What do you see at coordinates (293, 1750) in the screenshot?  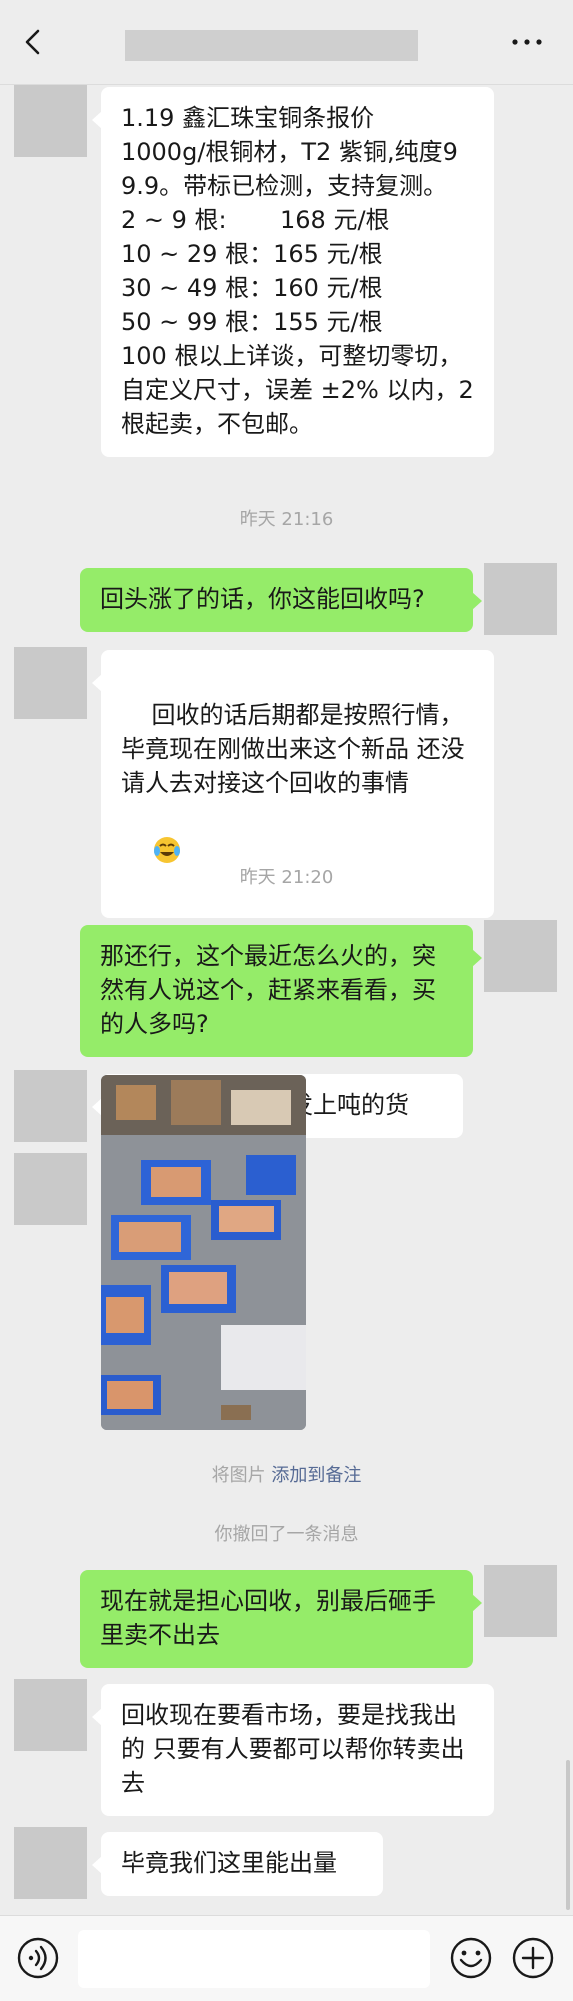 I see `message-bubble-received: 回收现在要看市场，要是找我出的 只要有人要都可以帮你转卖出去` at bounding box center [293, 1750].